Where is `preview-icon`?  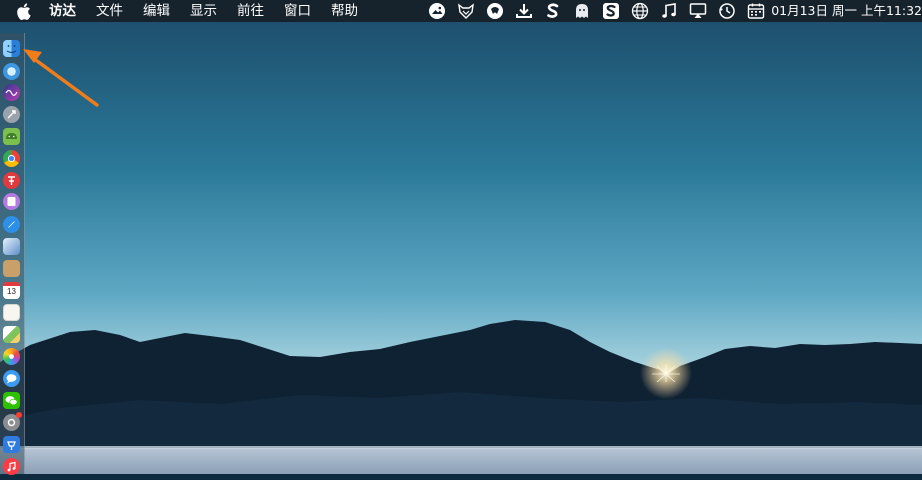 preview-icon is located at coordinates (11, 246).